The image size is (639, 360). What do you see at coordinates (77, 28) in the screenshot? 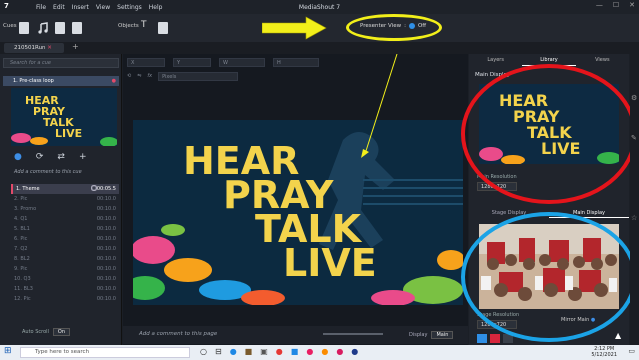
I see `bible-cue-icon` at bounding box center [77, 28].